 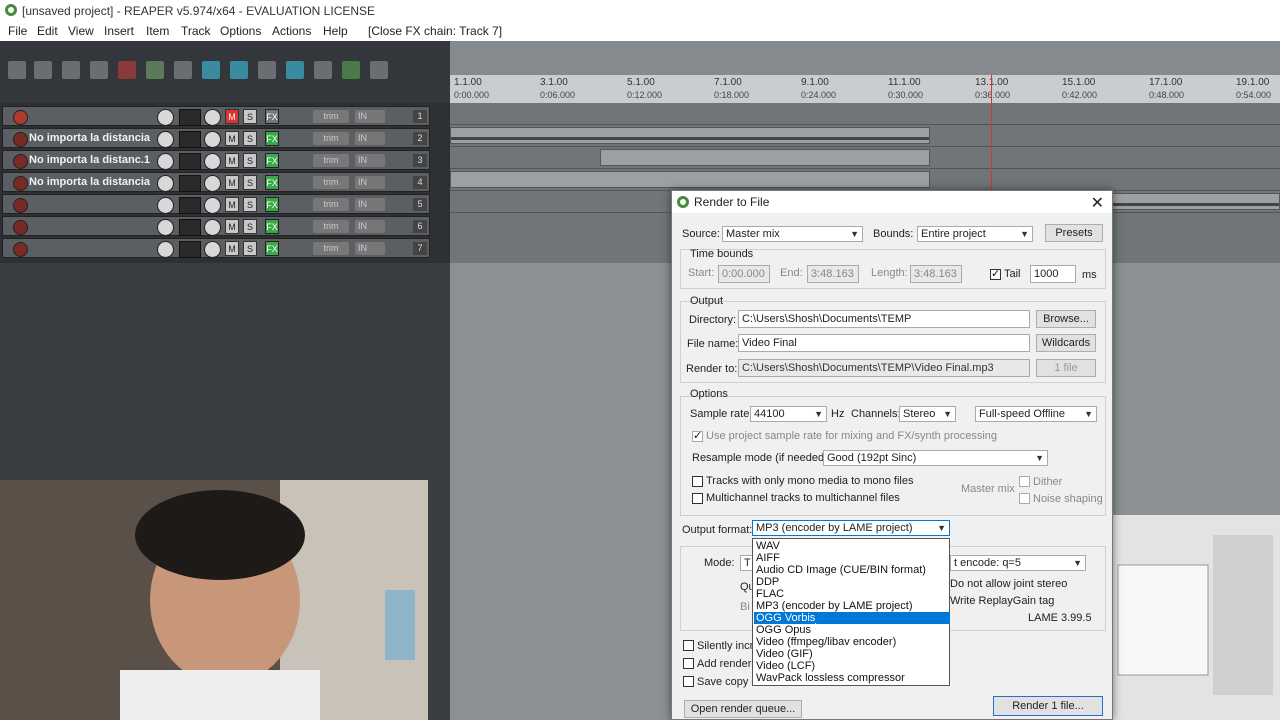 What do you see at coordinates (216, 204) in the screenshot?
I see `track-header: M S FX trim IN 5` at bounding box center [216, 204].